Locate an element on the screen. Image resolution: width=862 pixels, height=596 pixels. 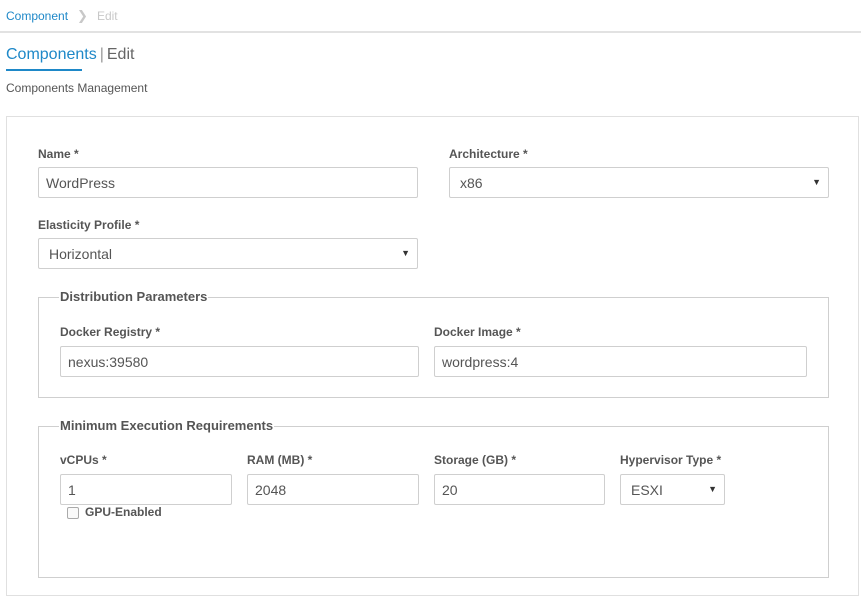
docker-image-input is located at coordinates (620, 361).